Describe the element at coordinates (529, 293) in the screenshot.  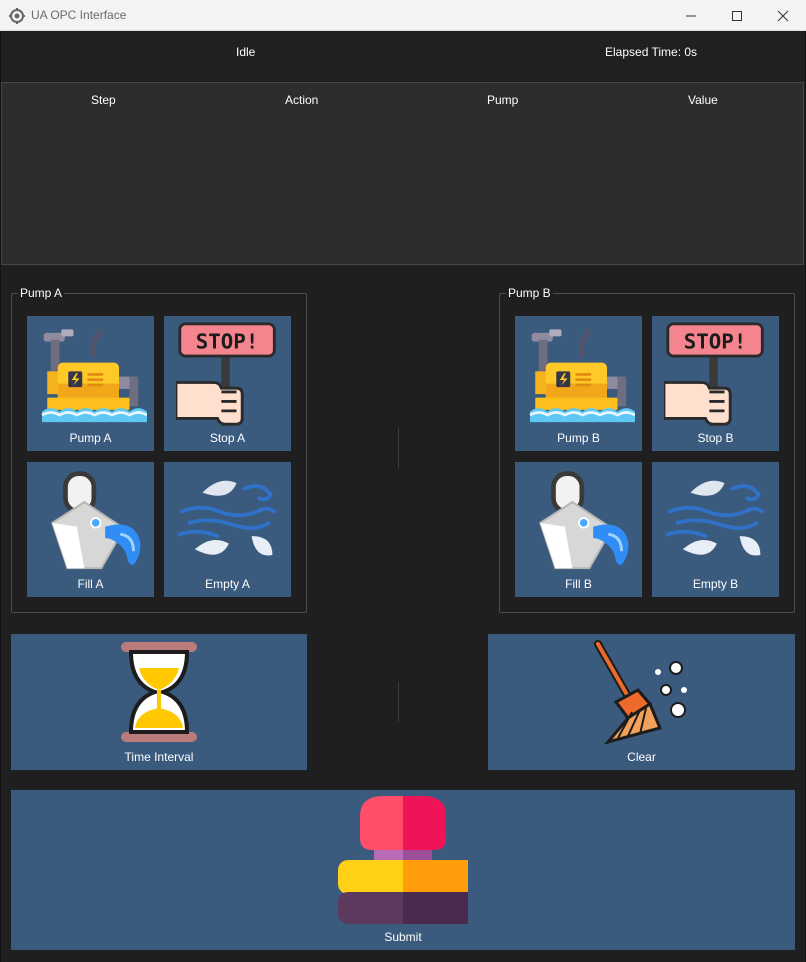
I see `pump-b-group-title: Pump B` at that location.